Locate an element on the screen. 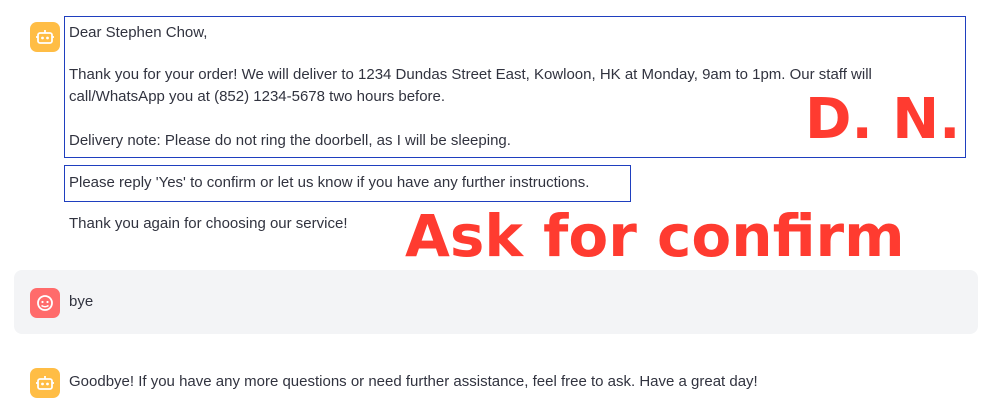 This screenshot has height=412, width=1000. face-icon is located at coordinates (45, 303).